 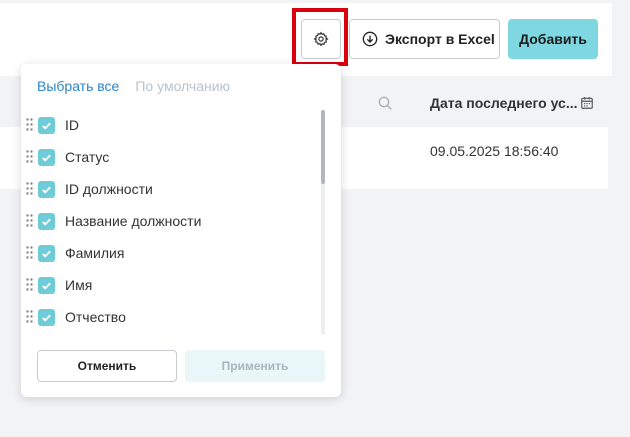 I want to click on search-icon, so click(x=385, y=103).